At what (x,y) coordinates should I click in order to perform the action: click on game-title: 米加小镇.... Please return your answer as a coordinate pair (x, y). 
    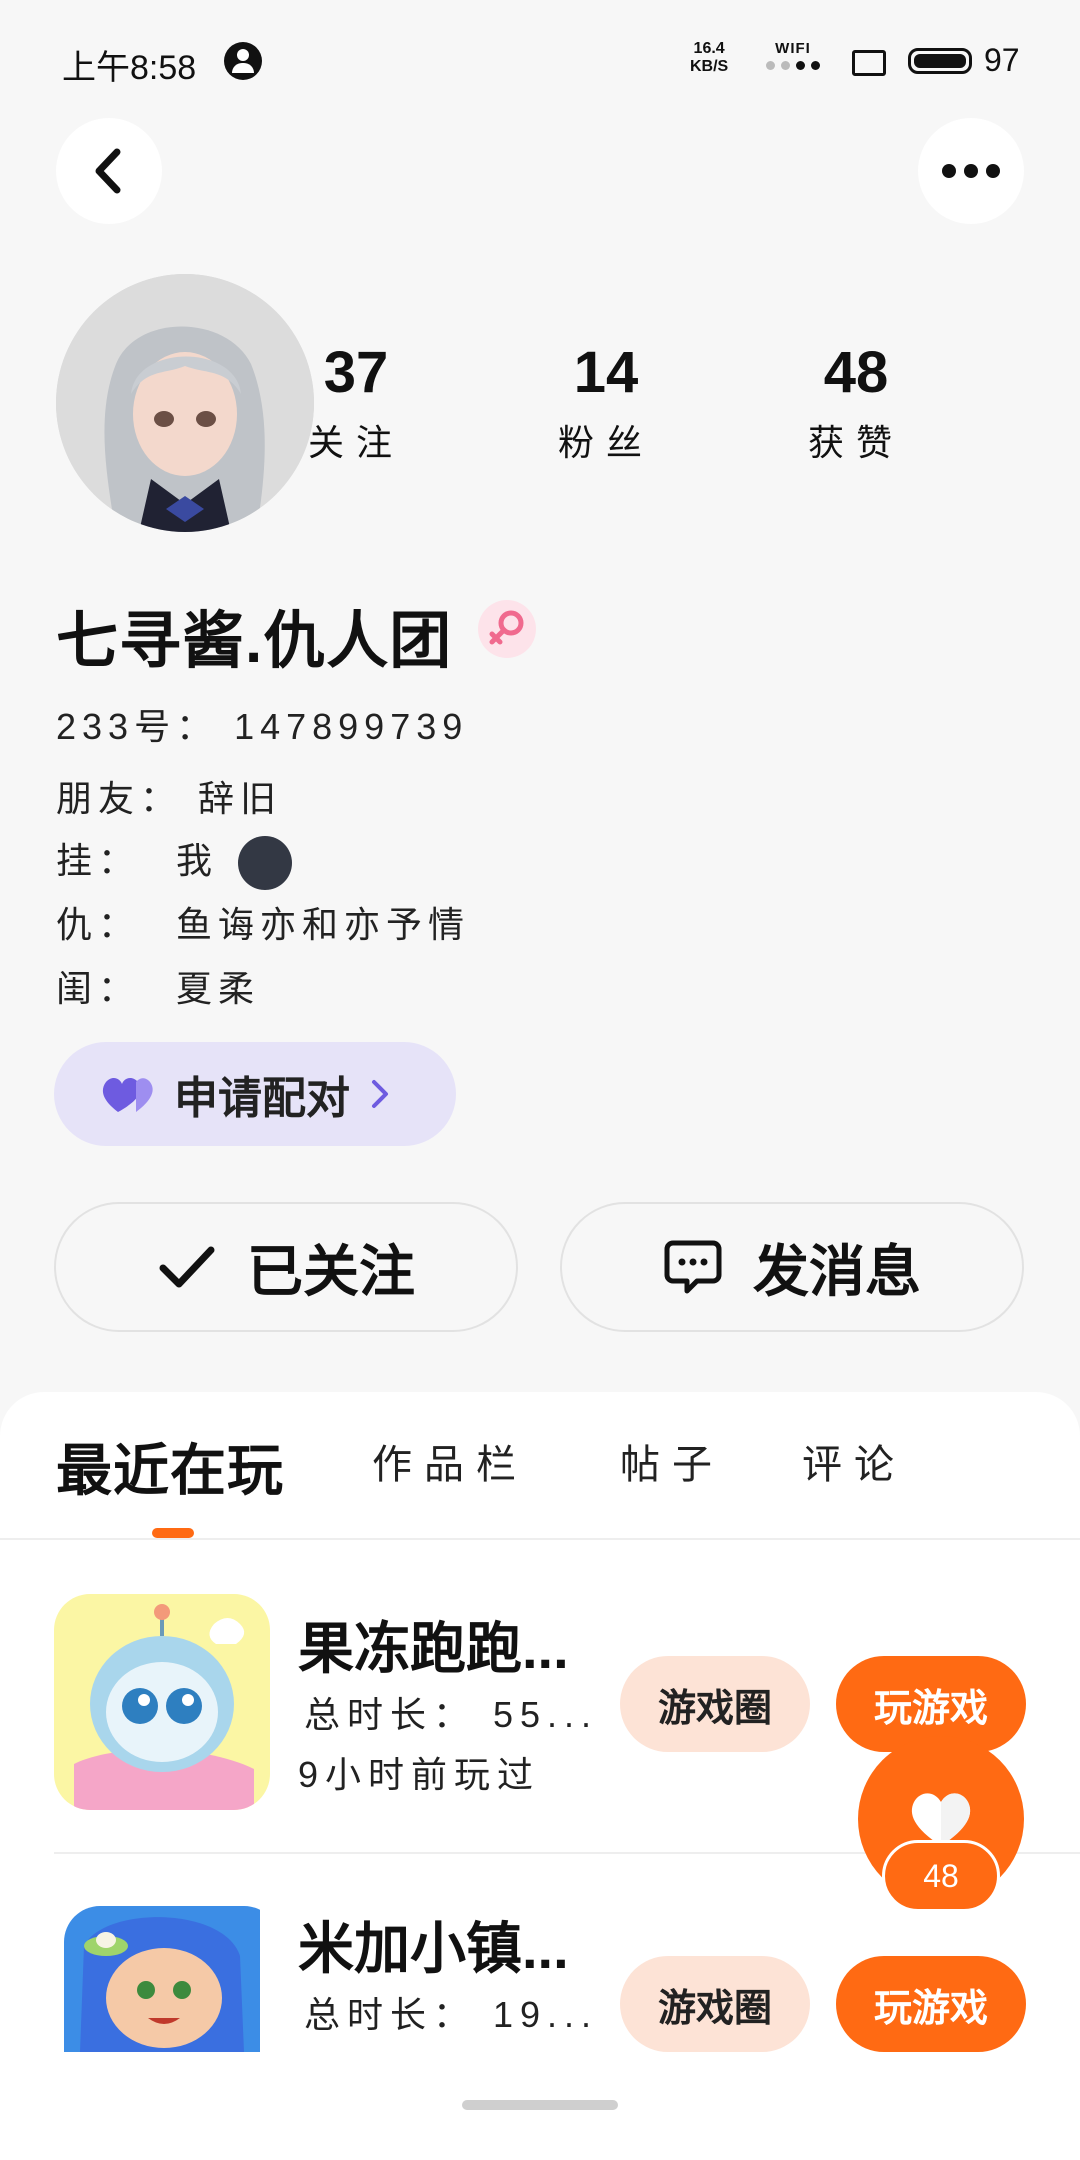
    Looking at the image, I should click on (433, 1944).